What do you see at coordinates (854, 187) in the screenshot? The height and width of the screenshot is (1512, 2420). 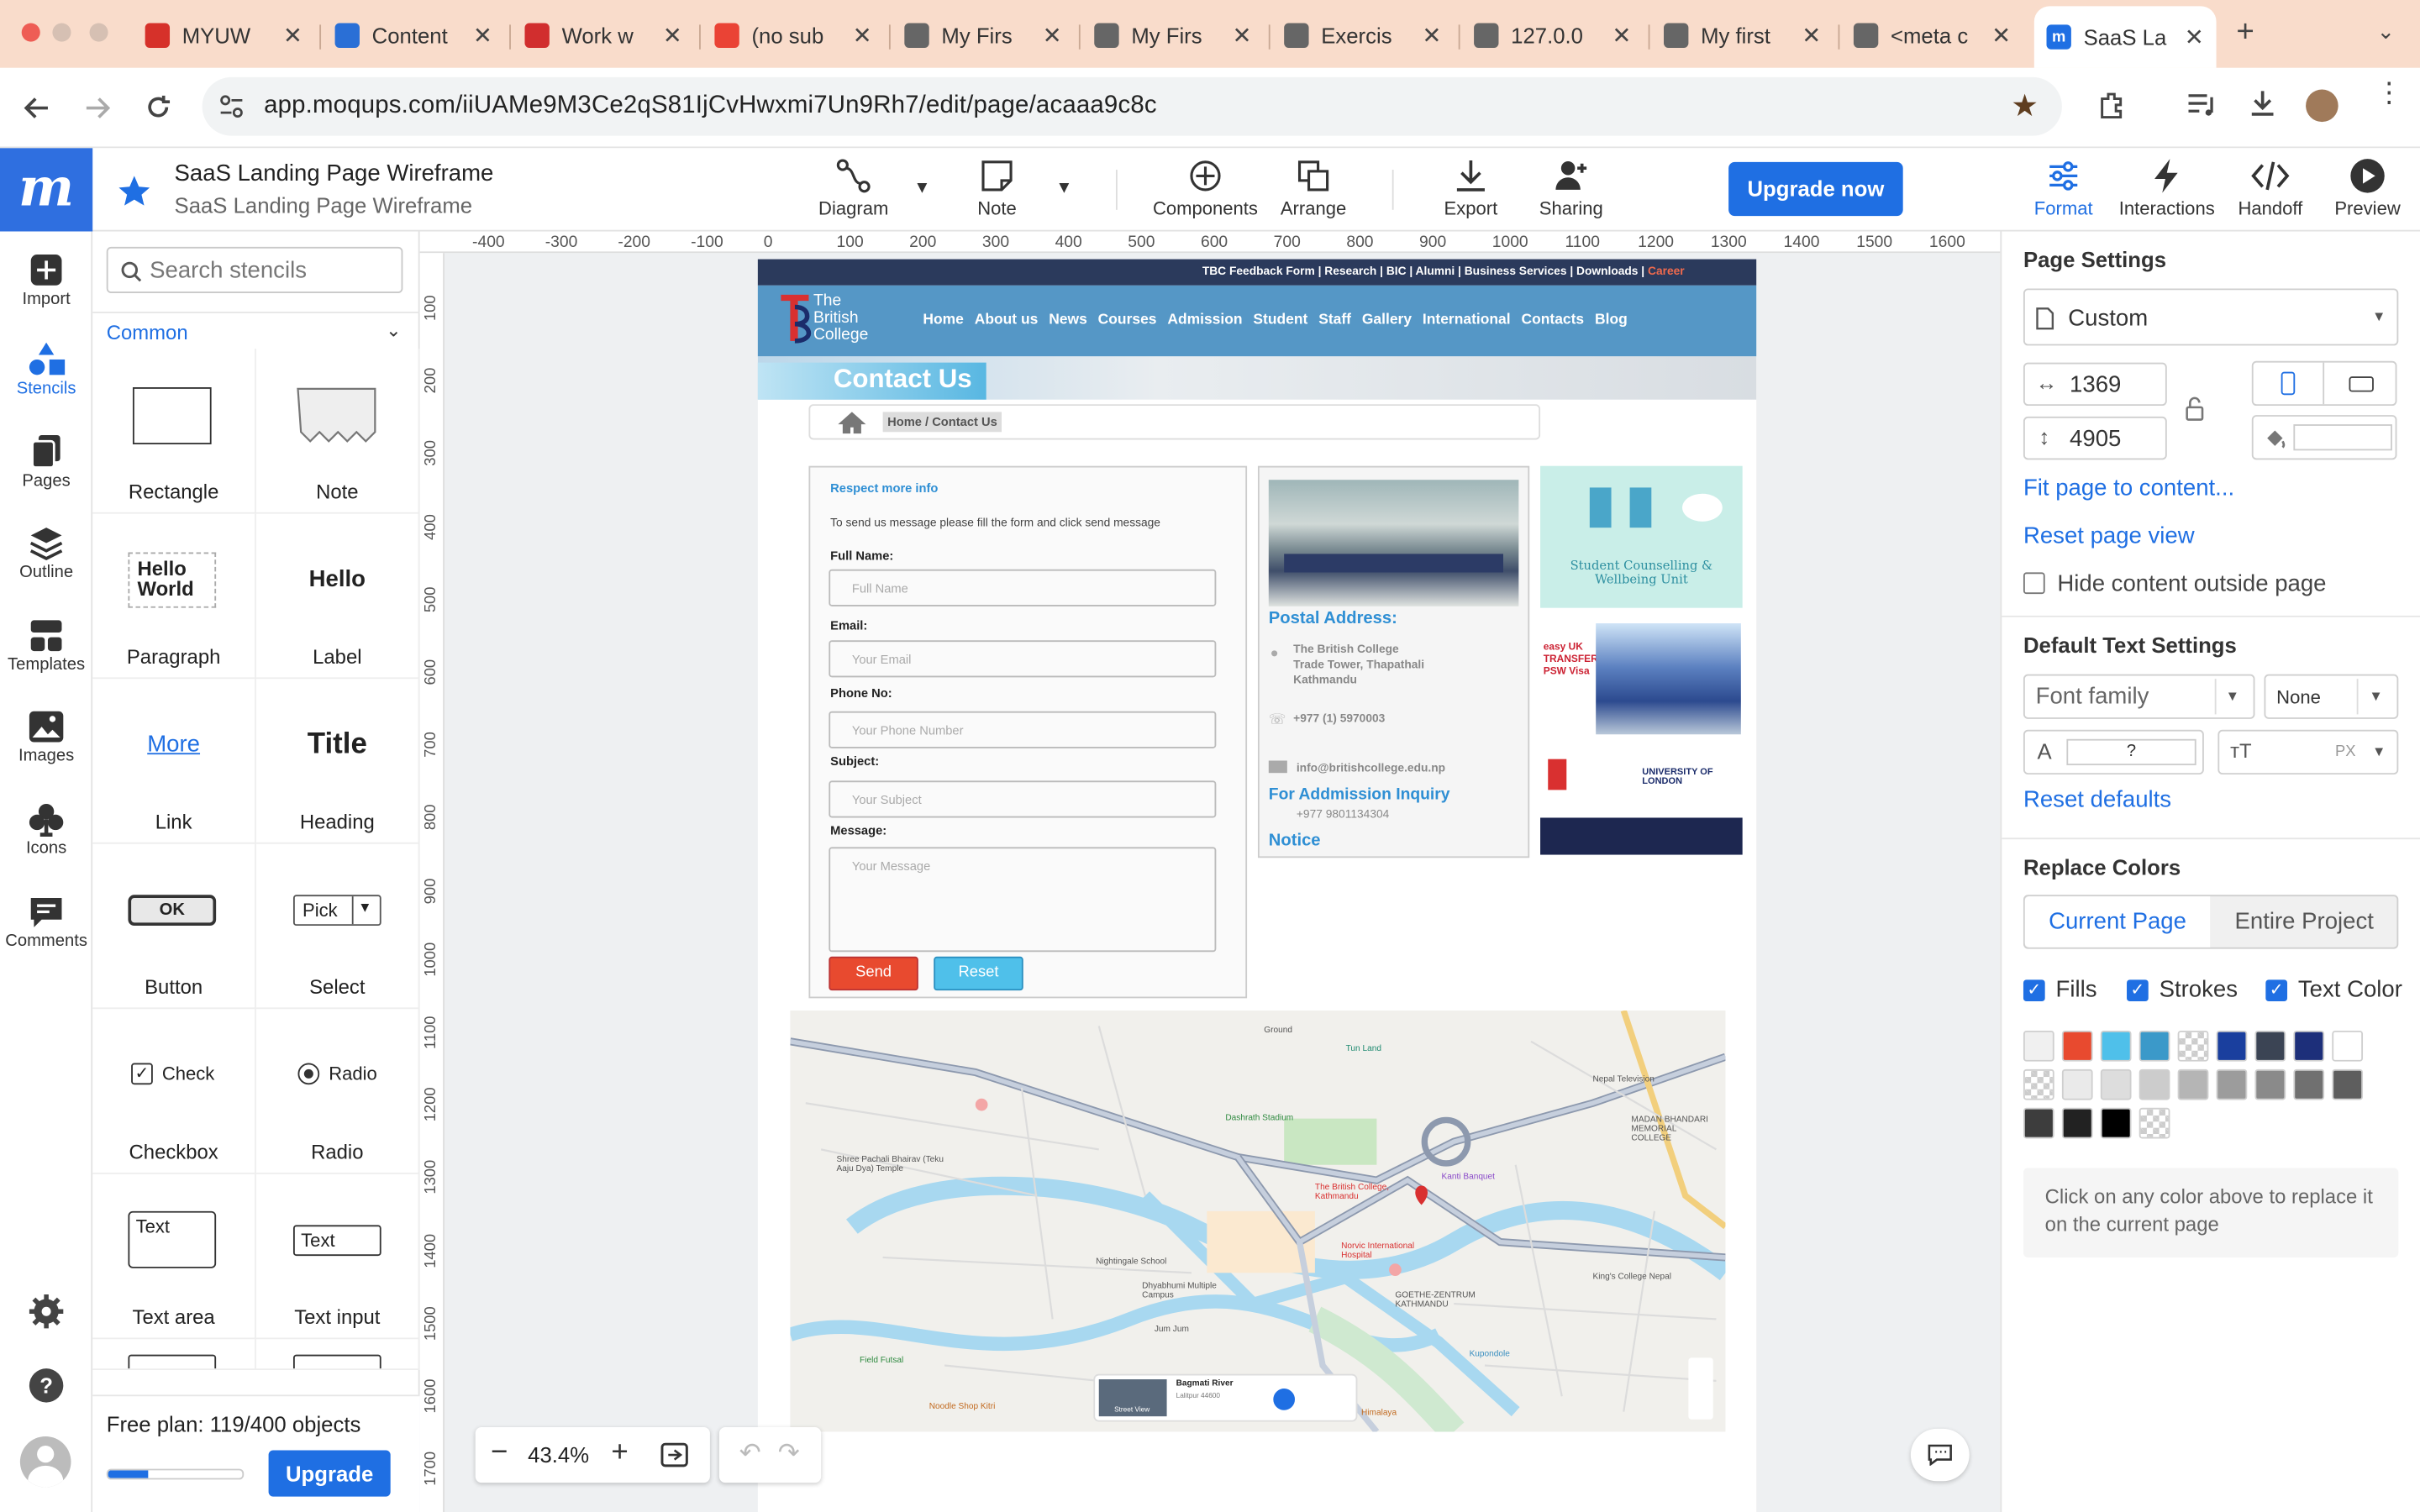 I see `diagram-button: Diagram` at bounding box center [854, 187].